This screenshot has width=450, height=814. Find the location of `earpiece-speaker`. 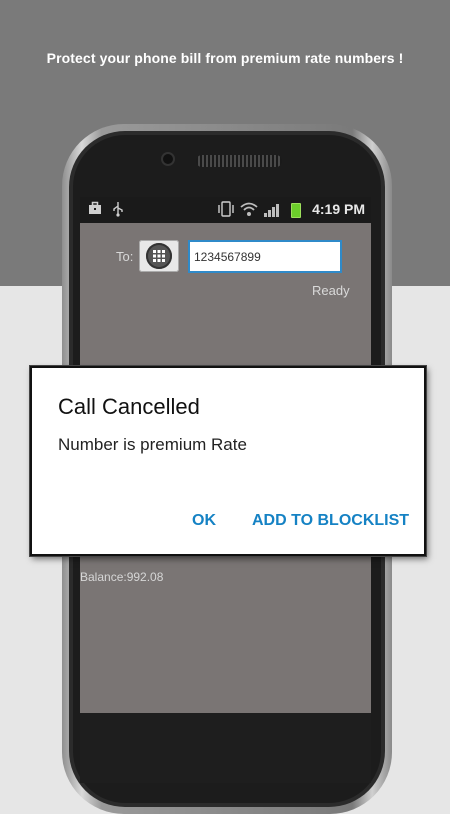

earpiece-speaker is located at coordinates (239, 161).